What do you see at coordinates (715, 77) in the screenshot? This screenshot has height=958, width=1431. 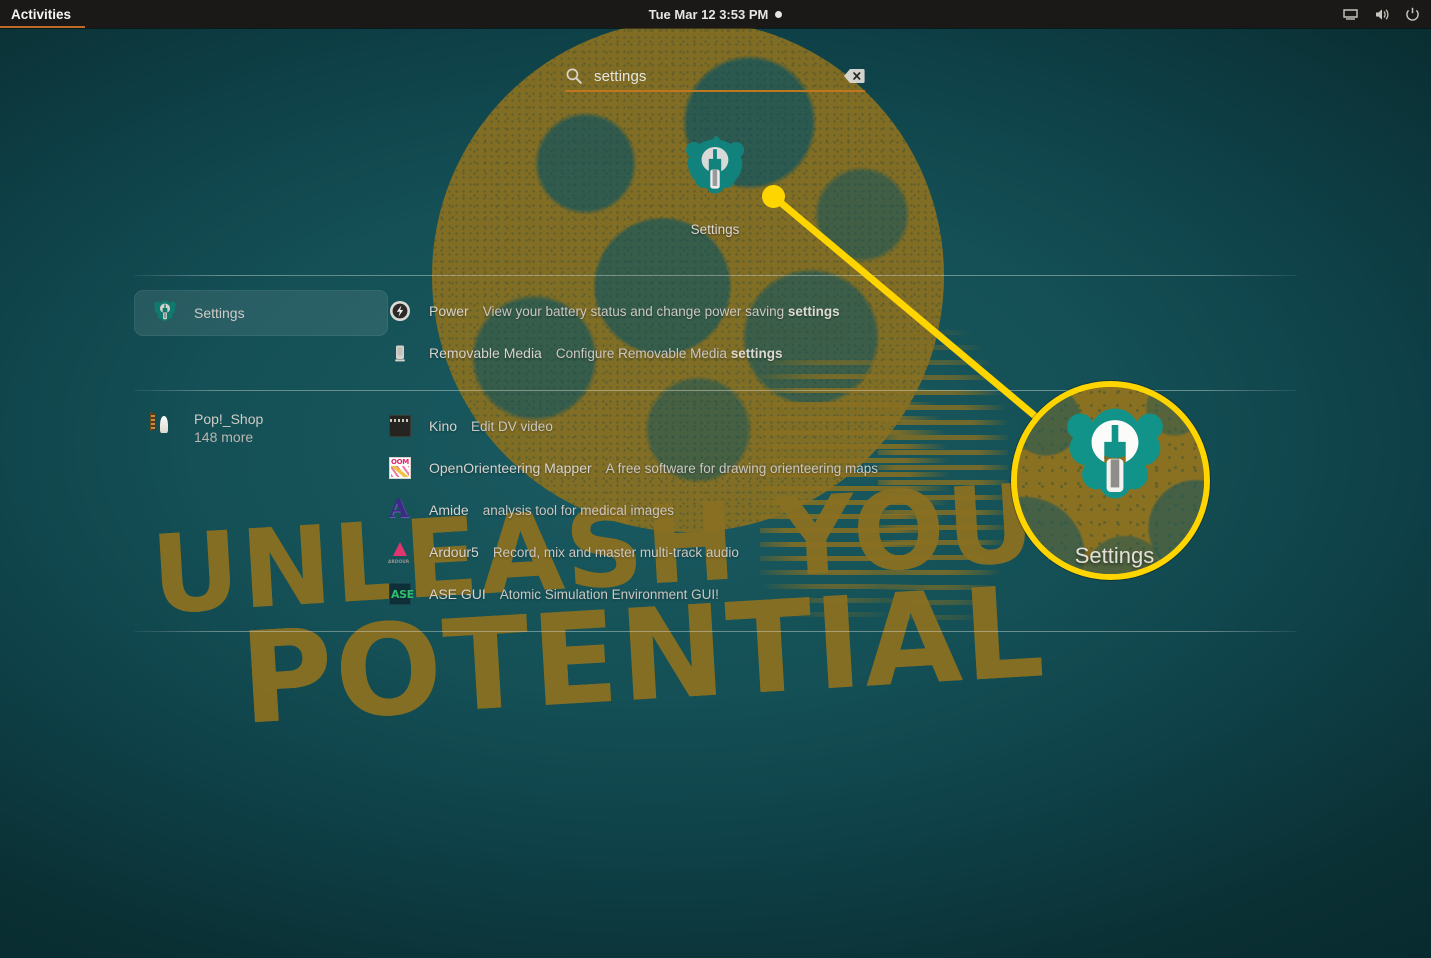 I see `search-input: settings` at bounding box center [715, 77].